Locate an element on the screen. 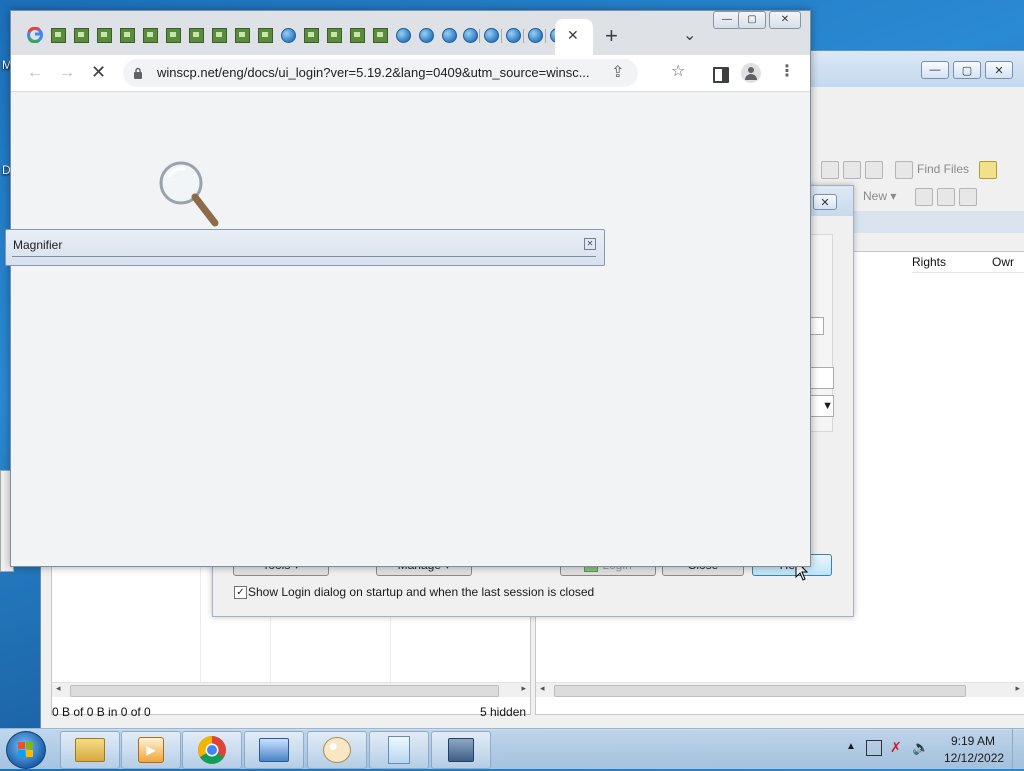 Image resolution: width=1024 pixels, height=771 pixels. tab-close-icon: ✕ is located at coordinates (573, 35).